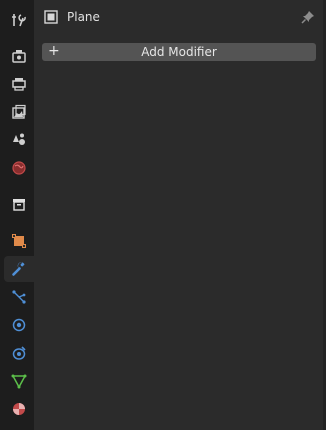 This screenshot has width=326, height=430. I want to click on pin-icon, so click(308, 17).